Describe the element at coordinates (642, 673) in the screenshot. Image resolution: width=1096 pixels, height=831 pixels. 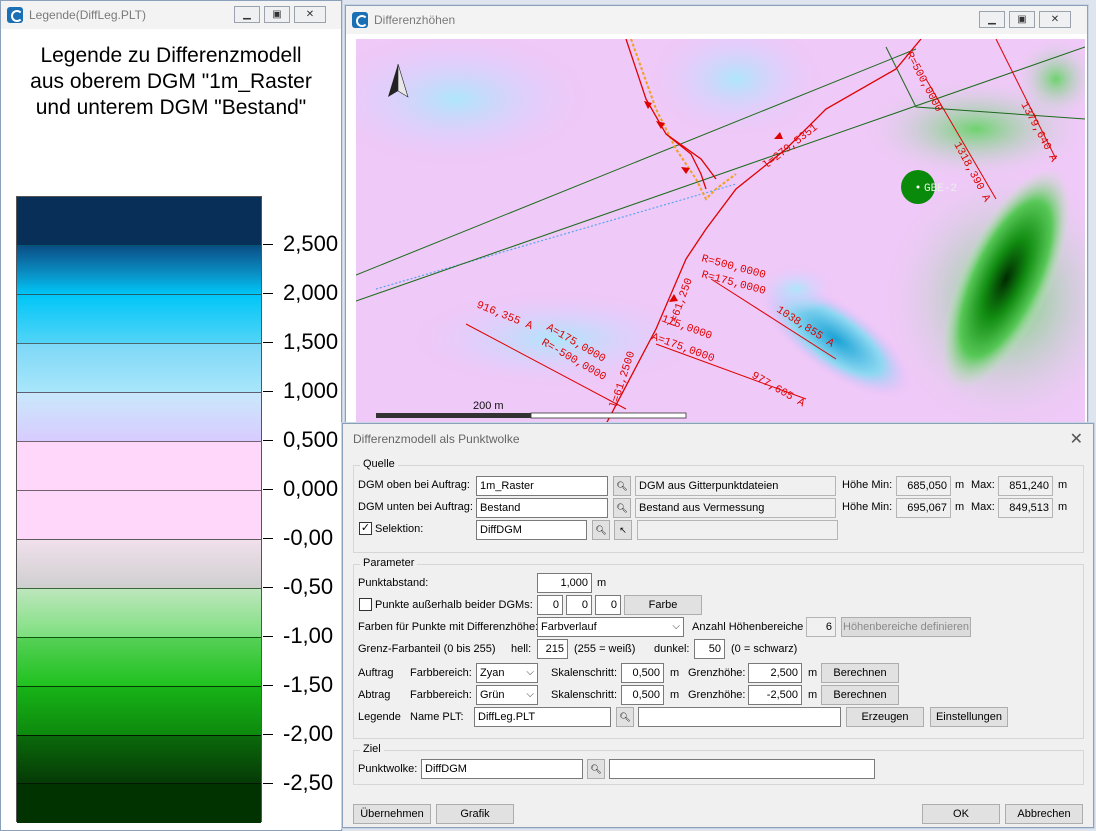
I see `auftrag-skalenschritt-input: 0,500` at that location.